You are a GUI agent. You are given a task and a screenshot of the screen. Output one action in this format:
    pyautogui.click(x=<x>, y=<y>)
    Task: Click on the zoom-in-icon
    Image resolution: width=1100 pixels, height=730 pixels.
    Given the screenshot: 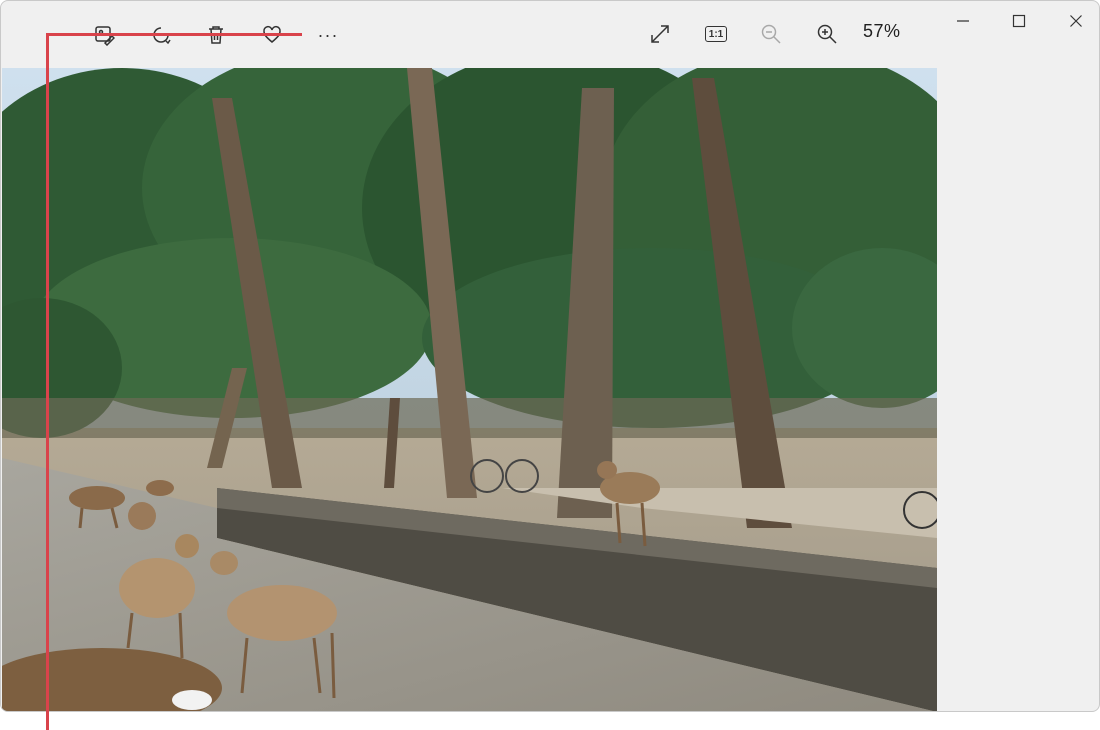 What is the action you would take?
    pyautogui.click(x=827, y=34)
    